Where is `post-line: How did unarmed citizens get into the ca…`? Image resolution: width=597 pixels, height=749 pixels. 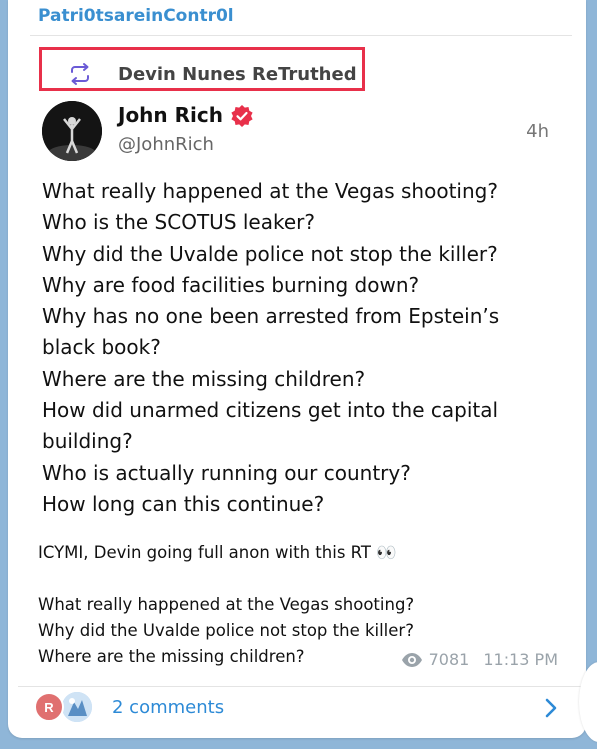
post-line: How did unarmed citizens get into the ca… is located at coordinates (270, 410).